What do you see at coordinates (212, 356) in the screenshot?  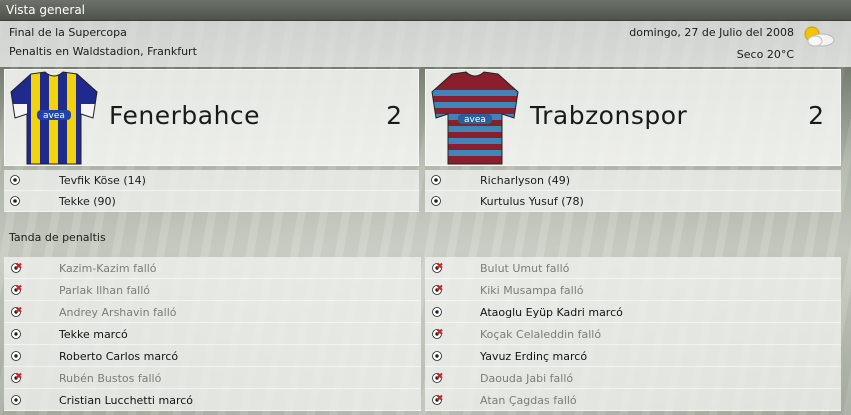 I see `home-penalty-row: Roberto Carlos marcó` at bounding box center [212, 356].